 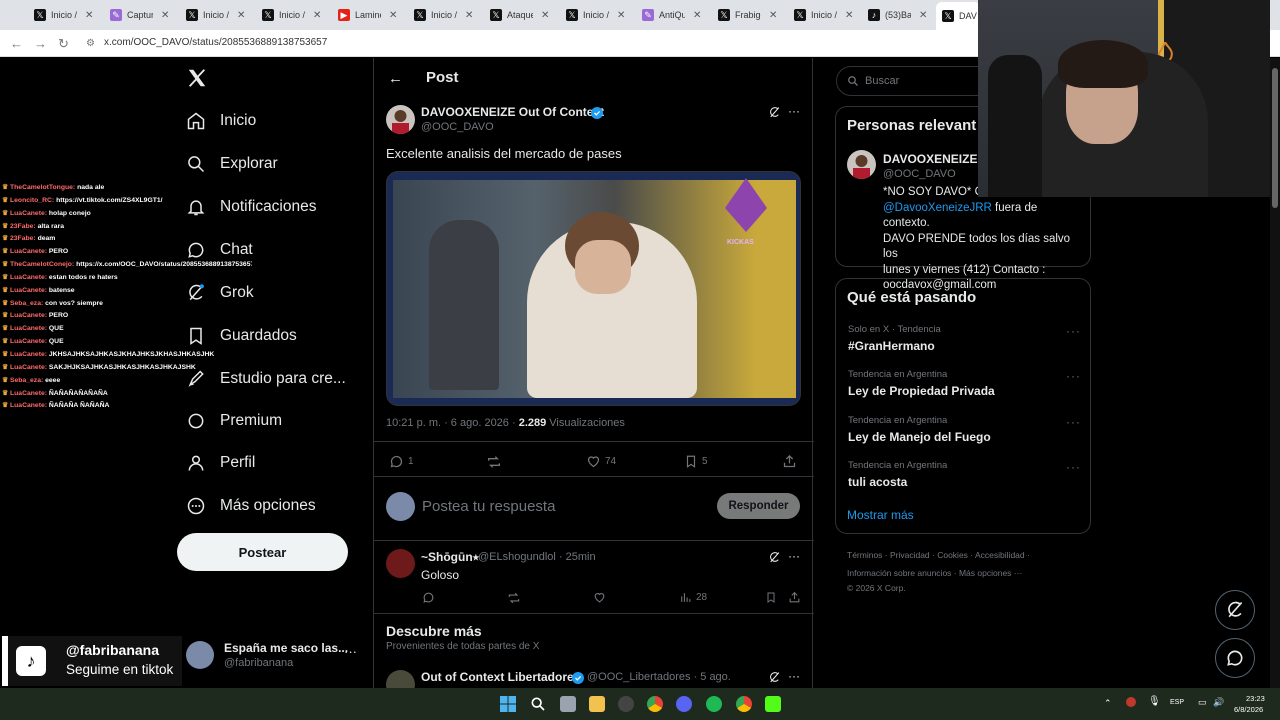 What do you see at coordinates (40, 43) in the screenshot?
I see `forward-arrow-icon: →` at bounding box center [40, 43].